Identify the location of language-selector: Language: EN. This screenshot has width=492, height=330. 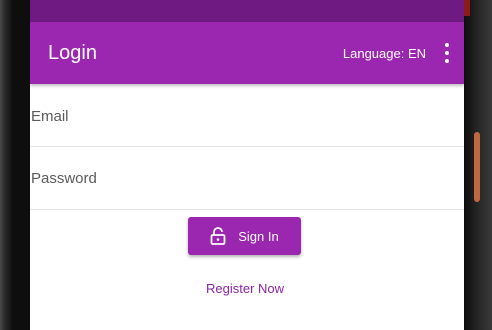
(384, 53).